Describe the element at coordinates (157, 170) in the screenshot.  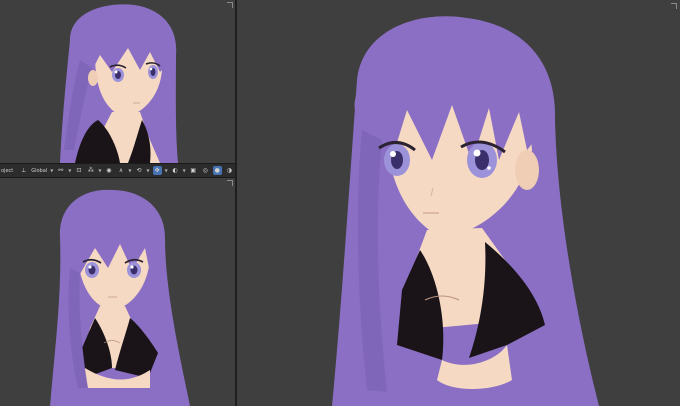
I see `gizmo-icon: ✥` at that location.